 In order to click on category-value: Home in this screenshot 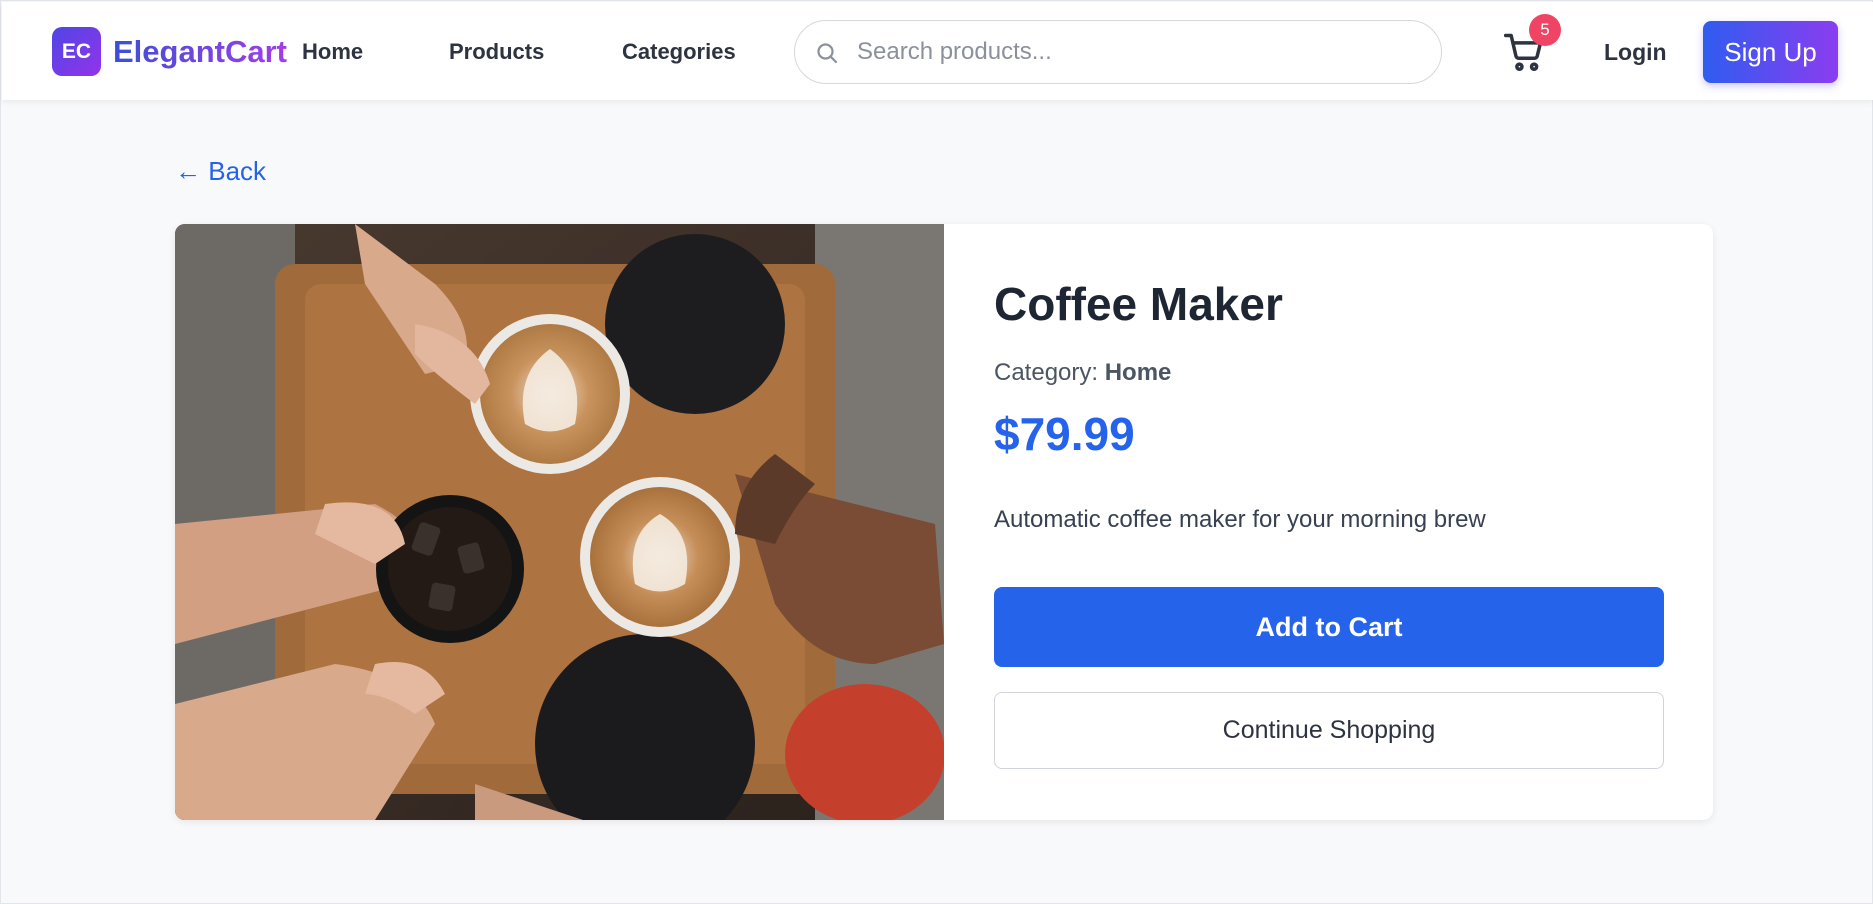, I will do `click(1138, 372)`.